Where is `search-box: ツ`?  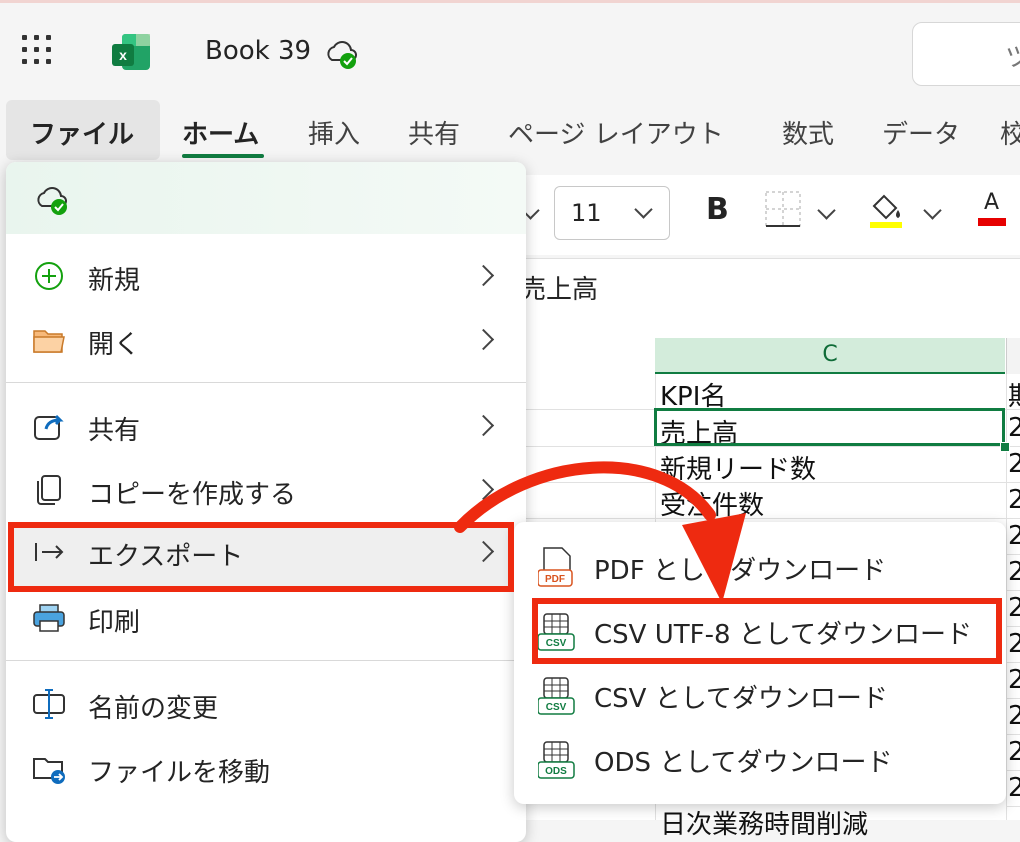
search-box: ツ is located at coordinates (966, 54).